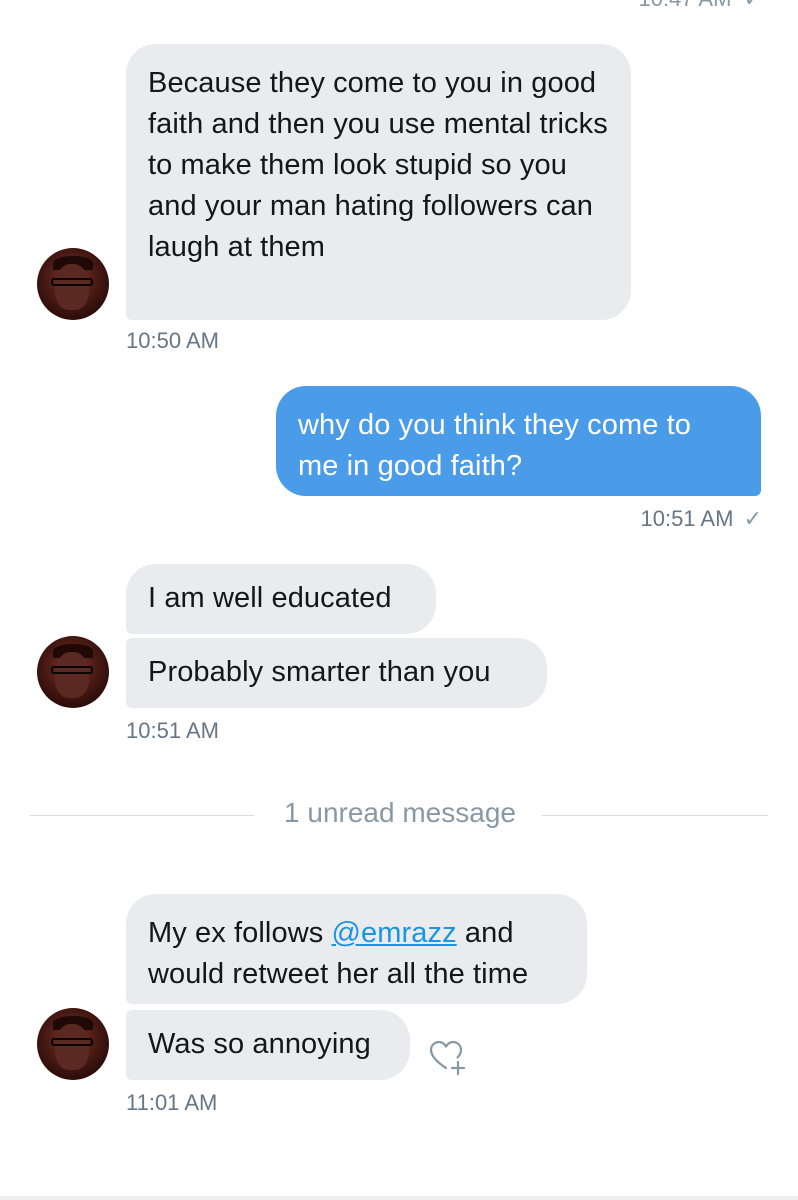 The image size is (798, 1200). I want to click on message-timestamp: 10:51 AM, so click(172, 730).